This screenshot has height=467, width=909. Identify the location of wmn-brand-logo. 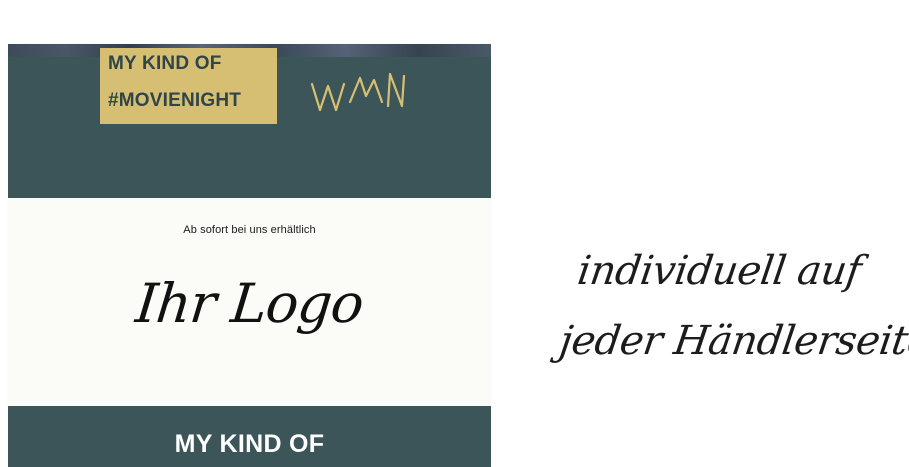
(358, 92).